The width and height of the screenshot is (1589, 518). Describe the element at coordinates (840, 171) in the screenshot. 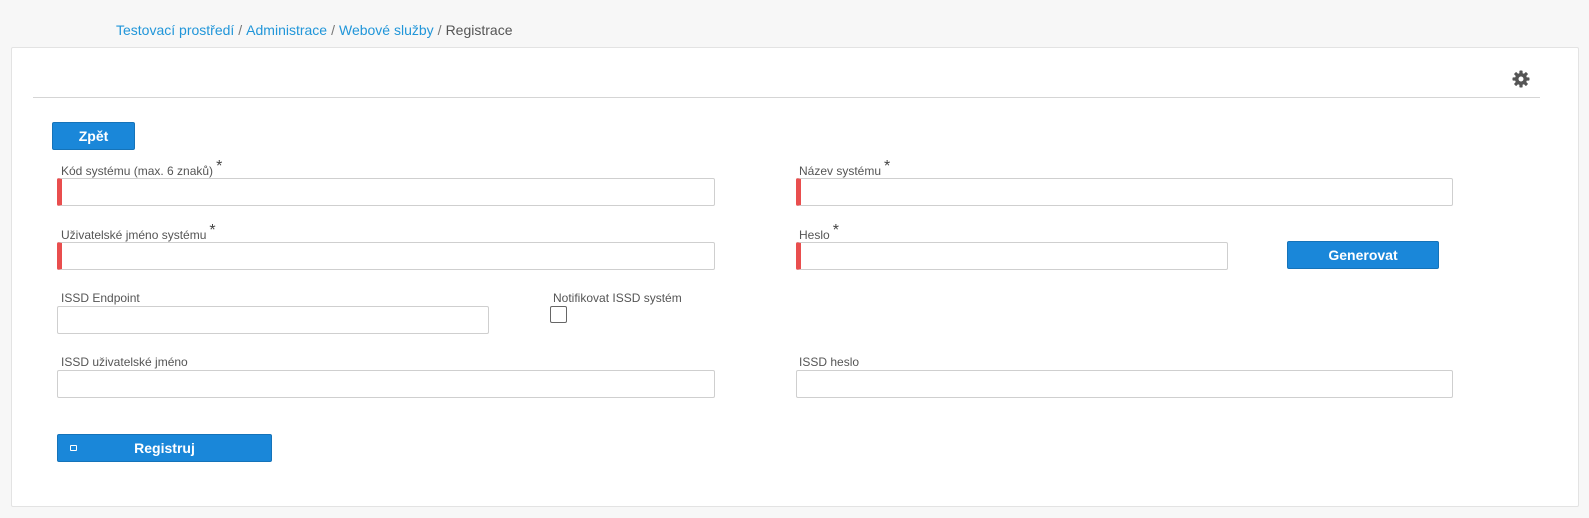

I see `system-name-label-text: Název systému` at that location.